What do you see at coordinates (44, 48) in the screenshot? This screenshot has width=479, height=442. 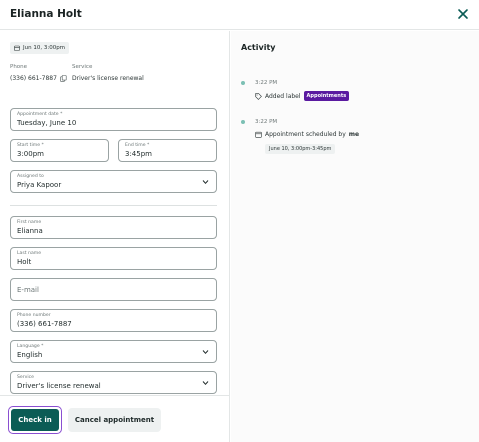 I see `date-chip-label: Jun 10, 3:00pm` at bounding box center [44, 48].